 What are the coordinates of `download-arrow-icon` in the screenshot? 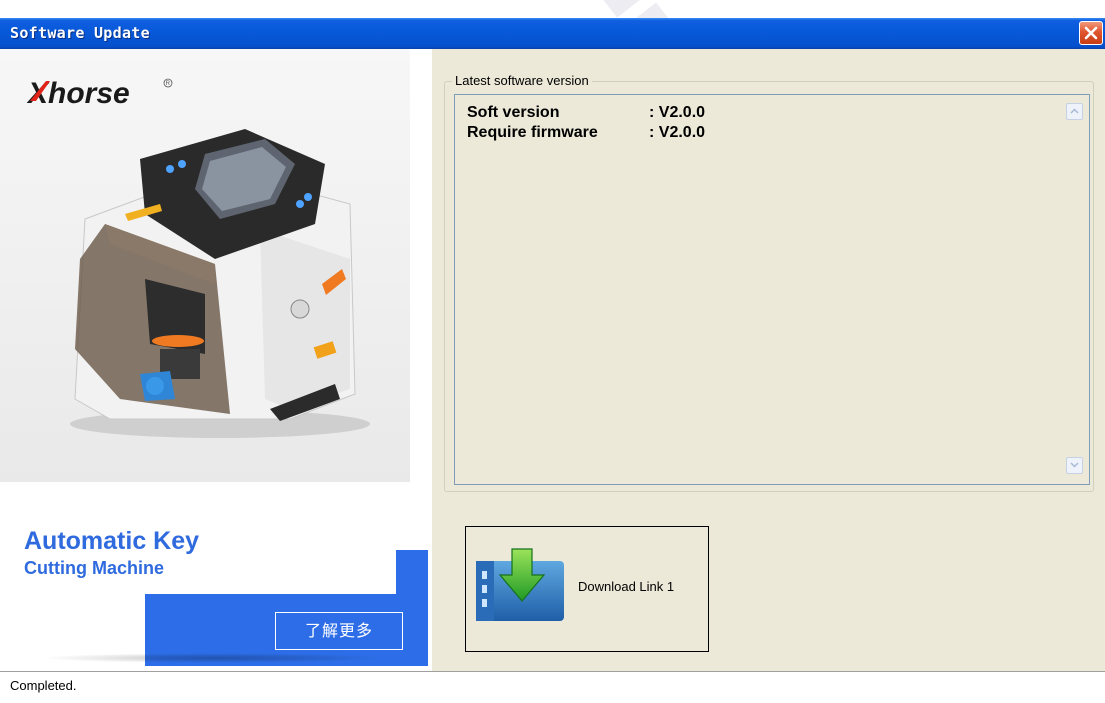 It's located at (520, 584).